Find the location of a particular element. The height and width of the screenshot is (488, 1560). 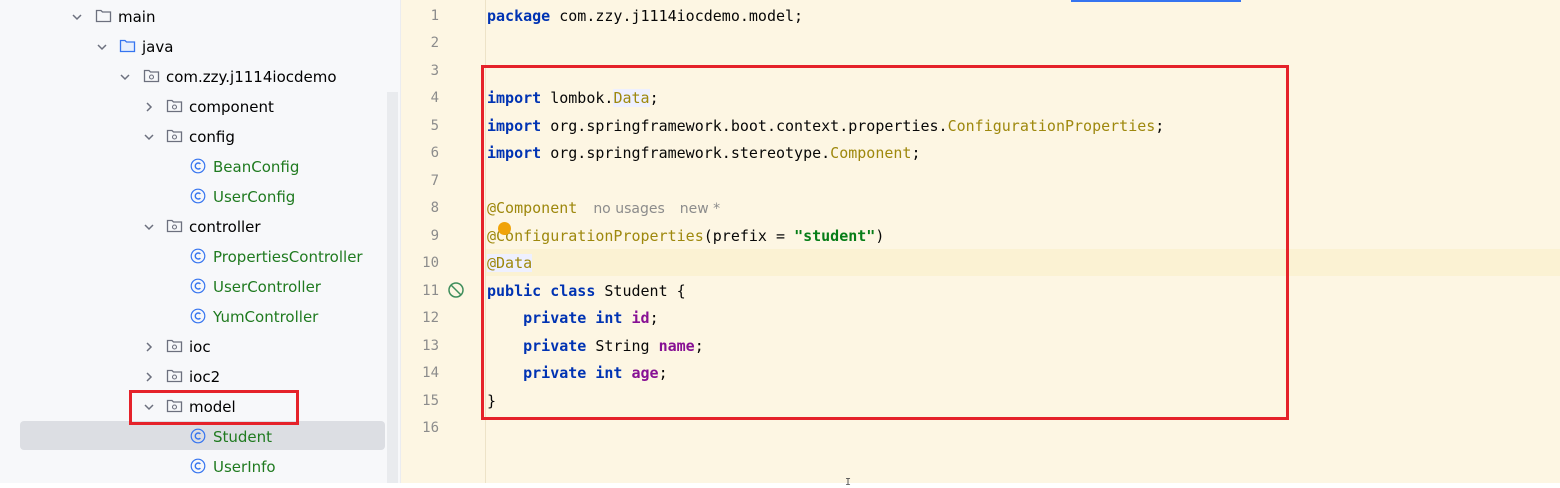

folder-icon is located at coordinates (103, 15).